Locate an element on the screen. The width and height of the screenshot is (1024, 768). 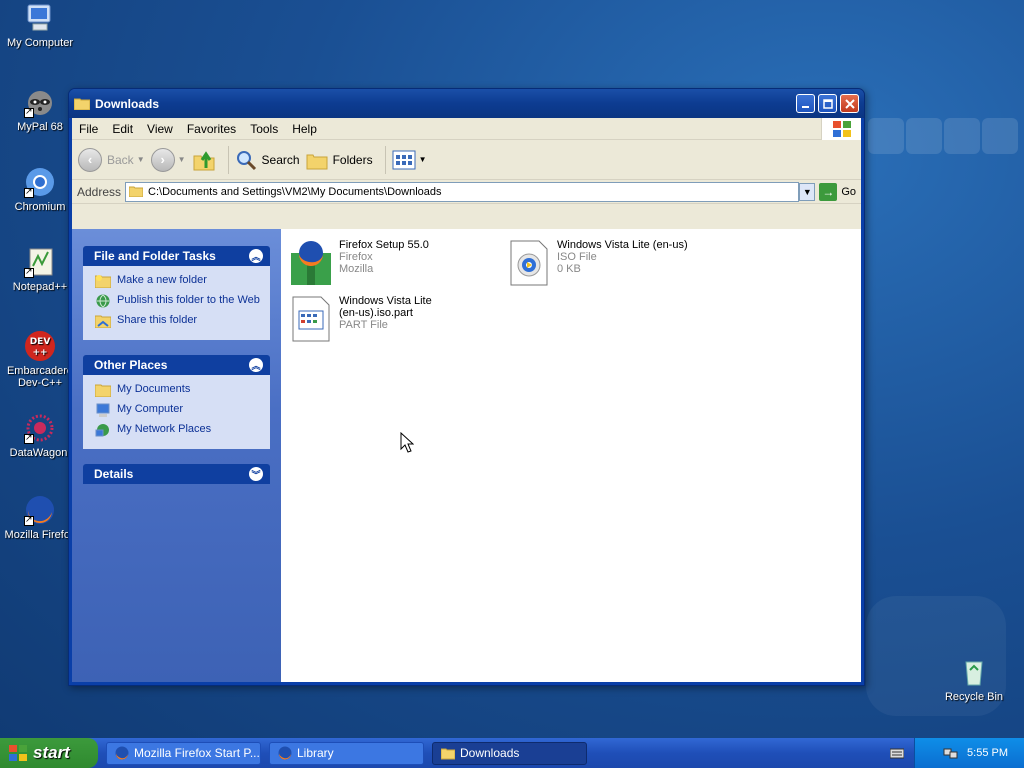
task-share-folder: Share this folder is located at coordinates (177, 321).